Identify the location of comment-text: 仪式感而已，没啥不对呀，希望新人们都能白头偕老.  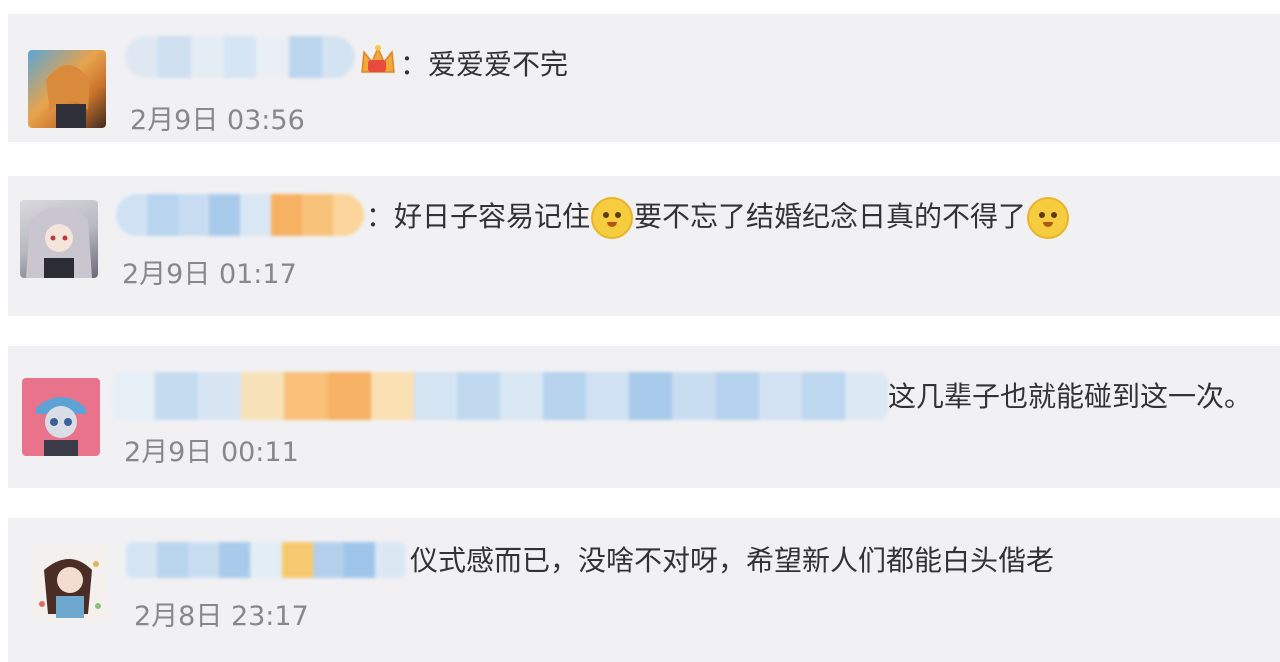
(732, 560).